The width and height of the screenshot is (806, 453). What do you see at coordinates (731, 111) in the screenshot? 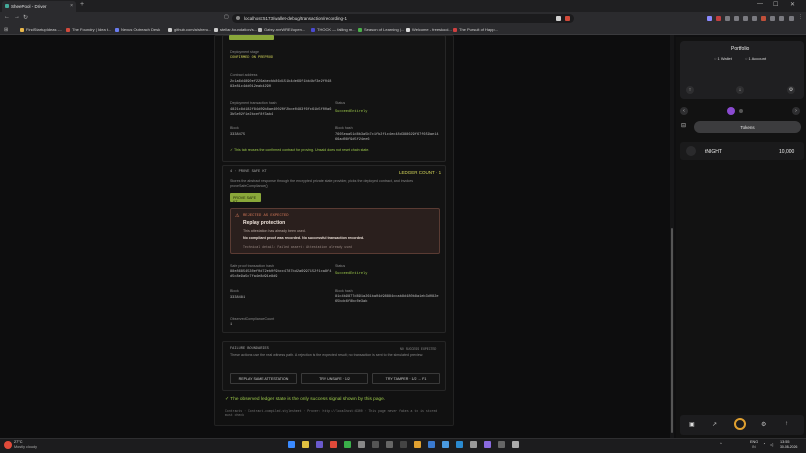
I see `network-dot-active` at bounding box center [731, 111].